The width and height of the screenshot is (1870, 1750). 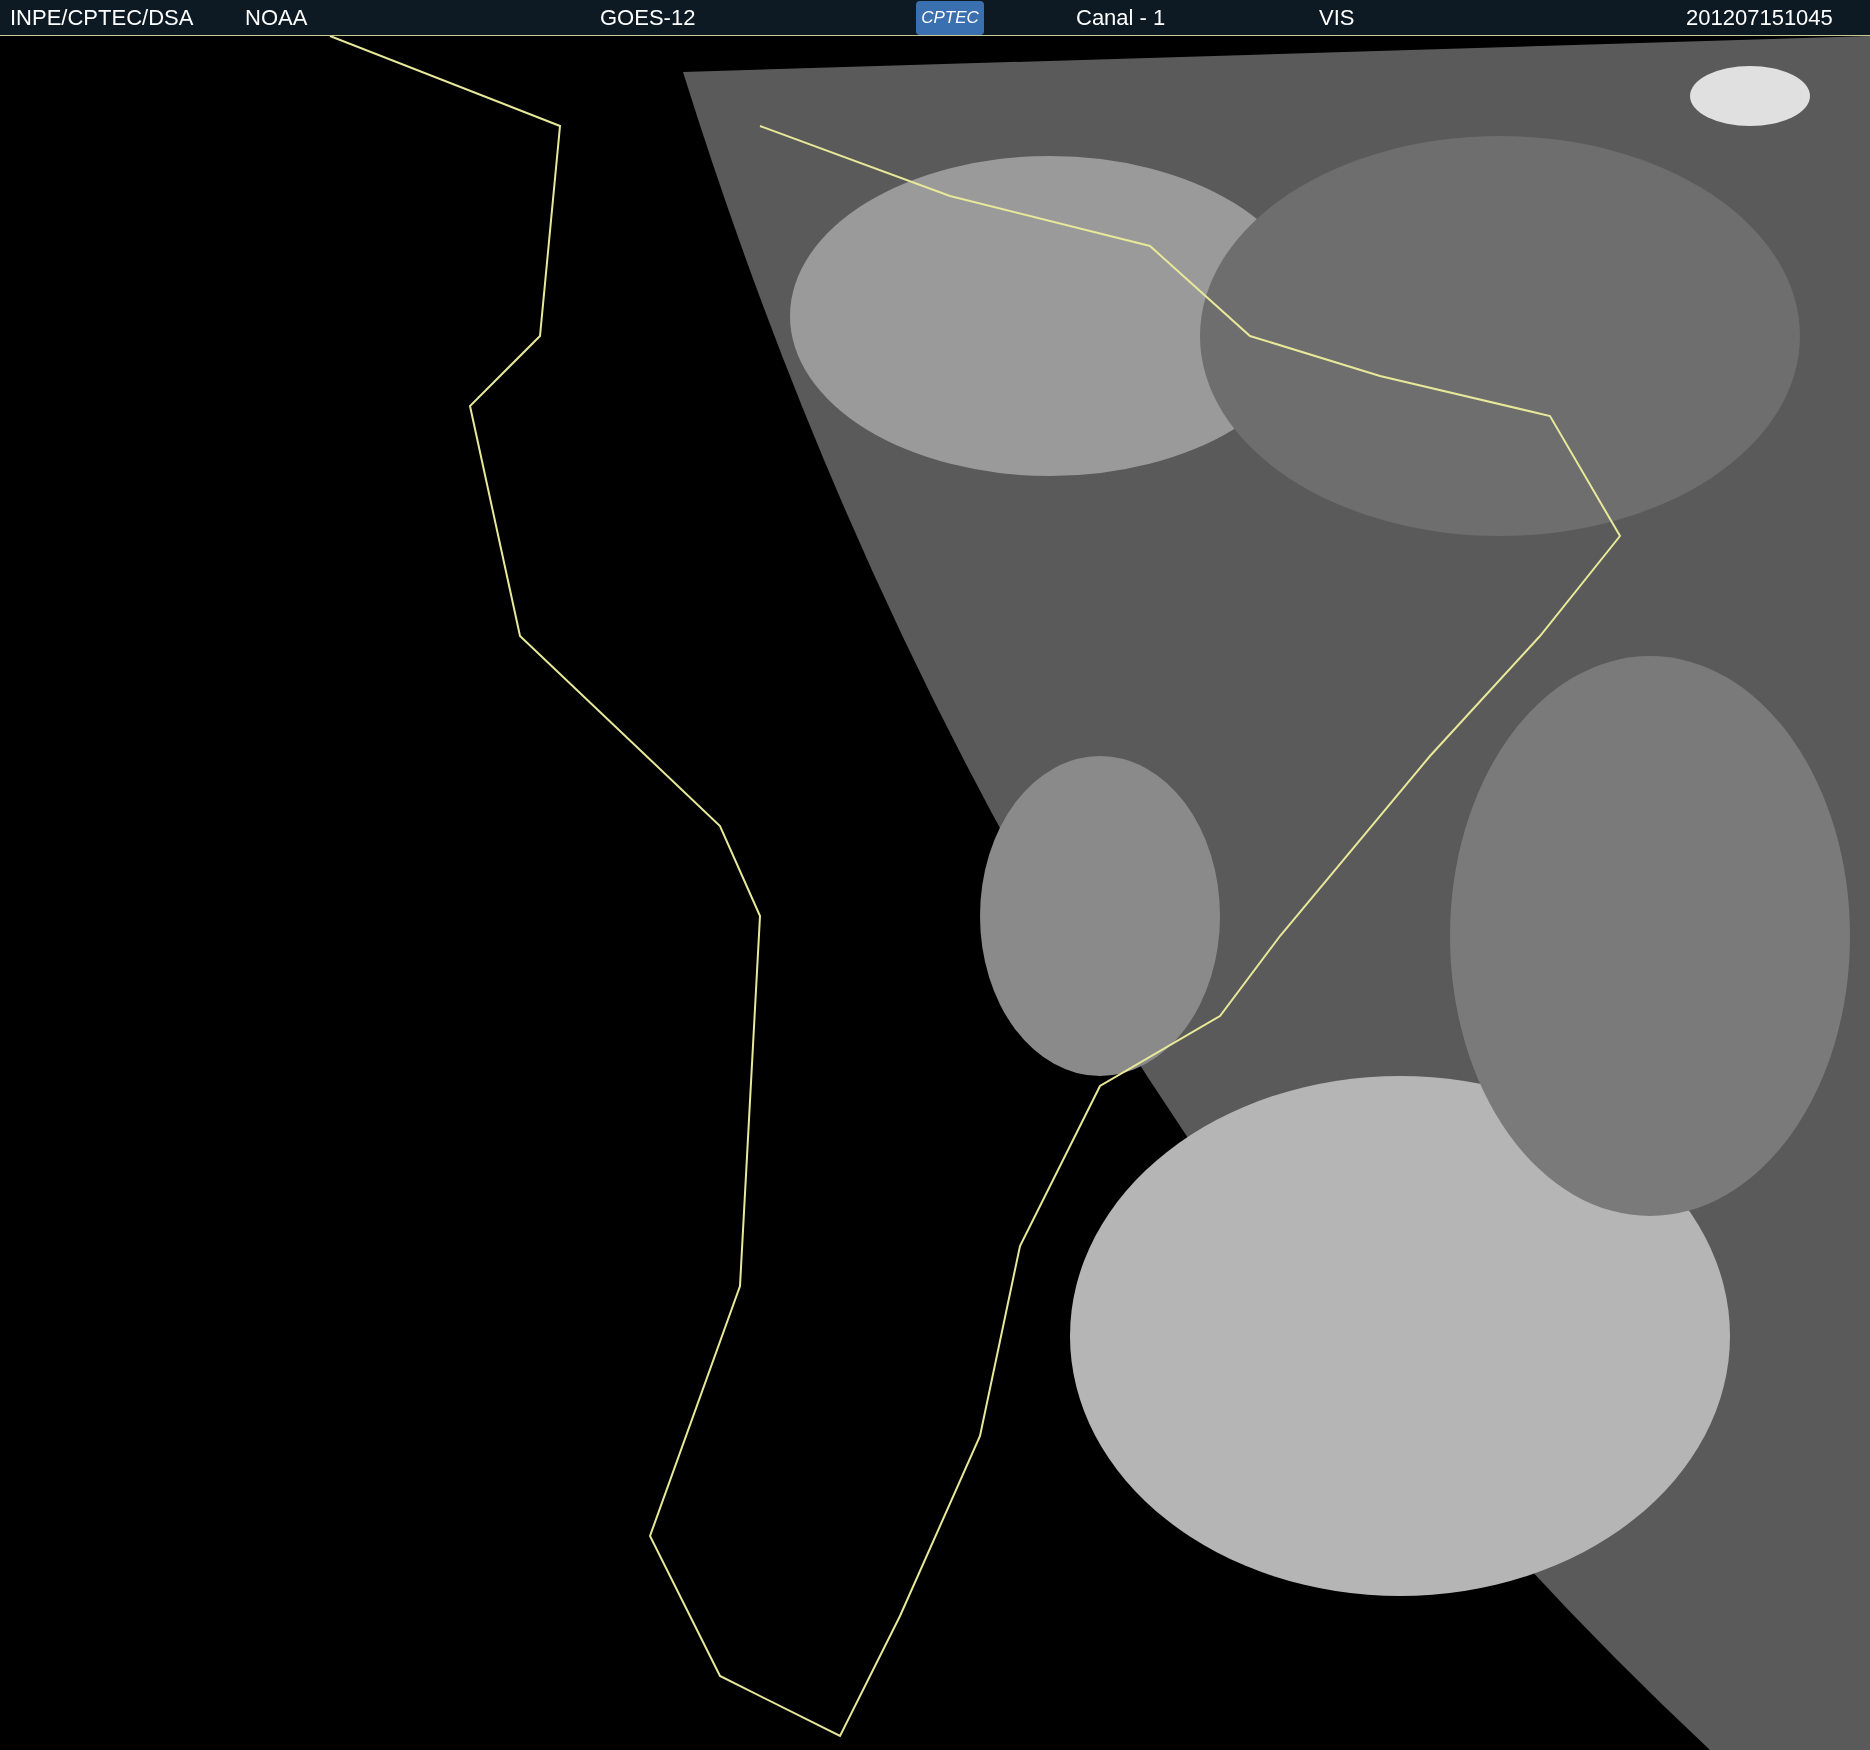 I want to click on timestamp-label: 201207151045, so click(x=1759, y=17).